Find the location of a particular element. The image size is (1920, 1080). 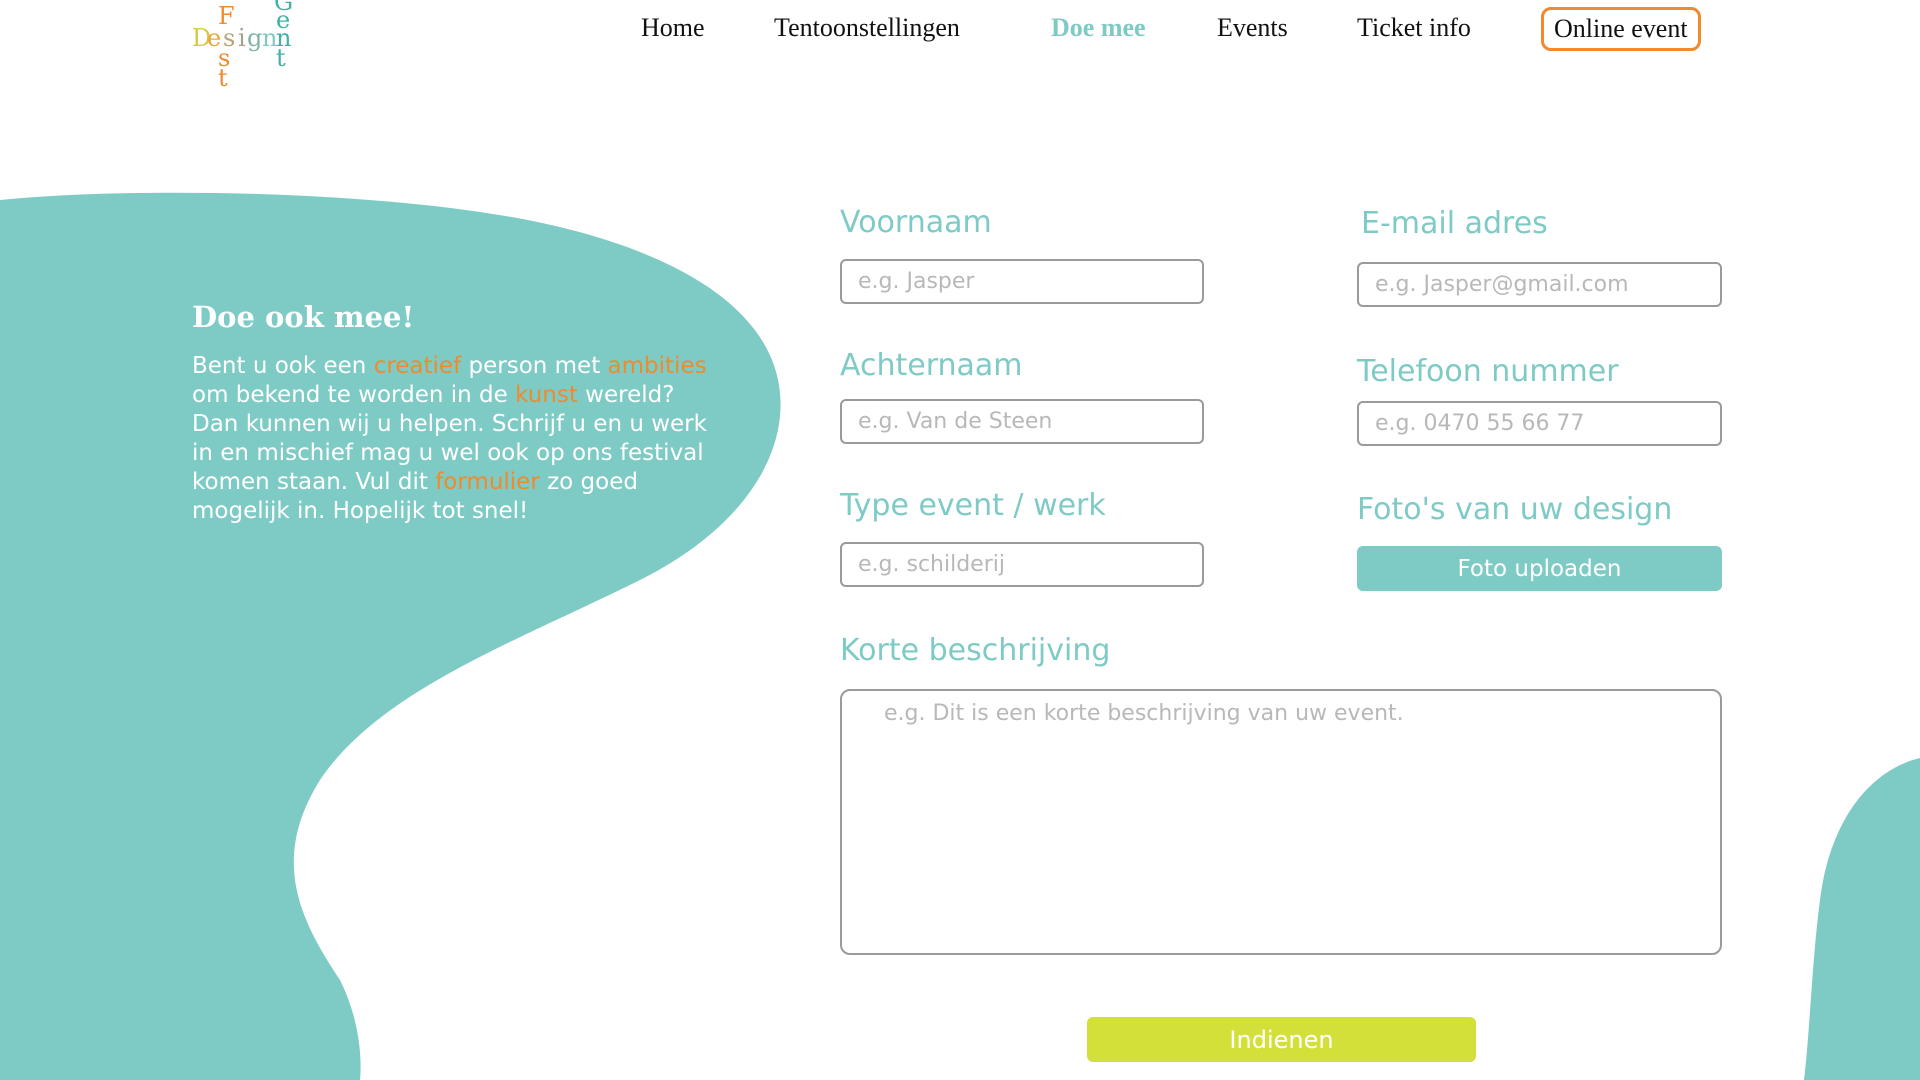

intro-highlight: formulier is located at coordinates (487, 482).